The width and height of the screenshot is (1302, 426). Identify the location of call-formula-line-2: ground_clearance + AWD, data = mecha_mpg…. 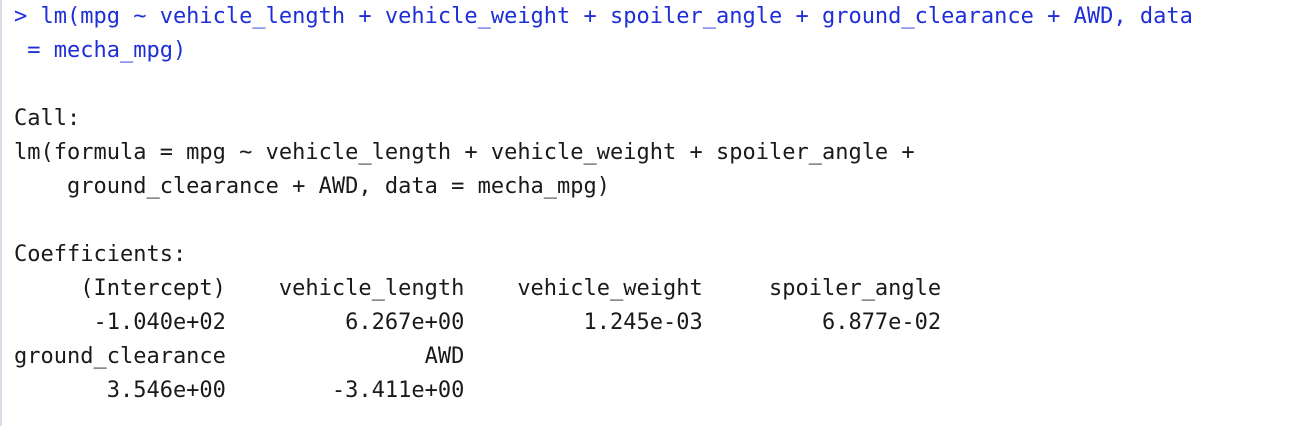
(312, 186).